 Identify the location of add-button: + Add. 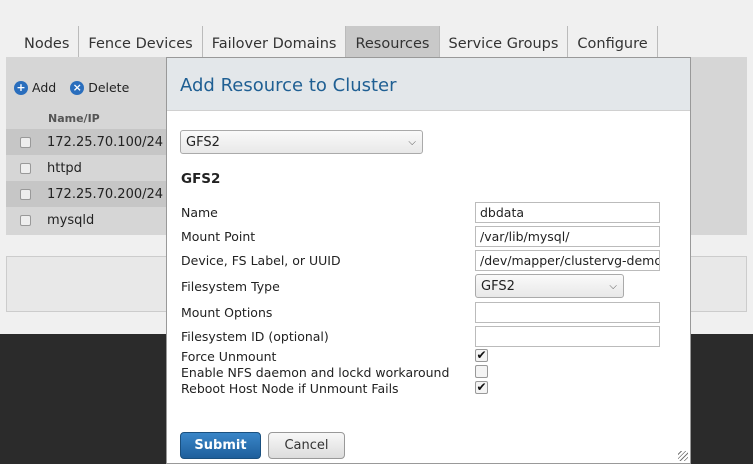
(35, 87).